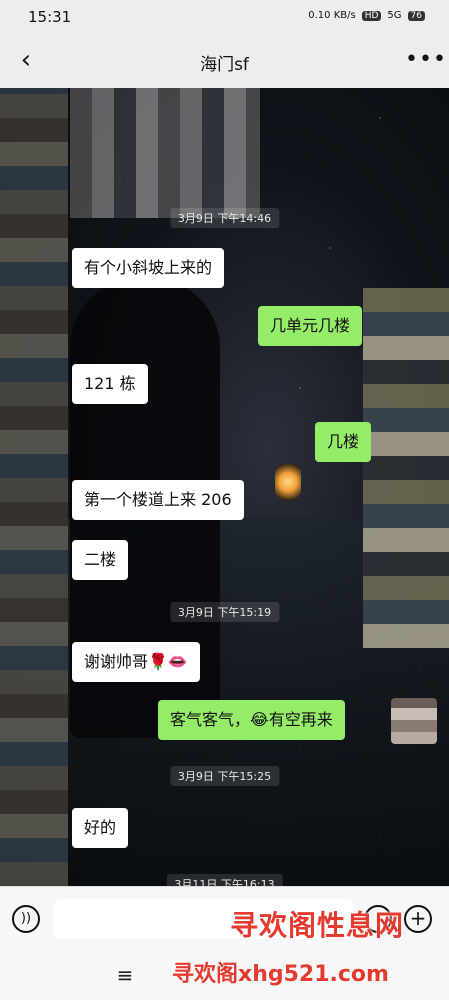 The height and width of the screenshot is (1000, 449). Describe the element at coordinates (110, 384) in the screenshot. I see `message-bubble-received: 121 栋` at that location.